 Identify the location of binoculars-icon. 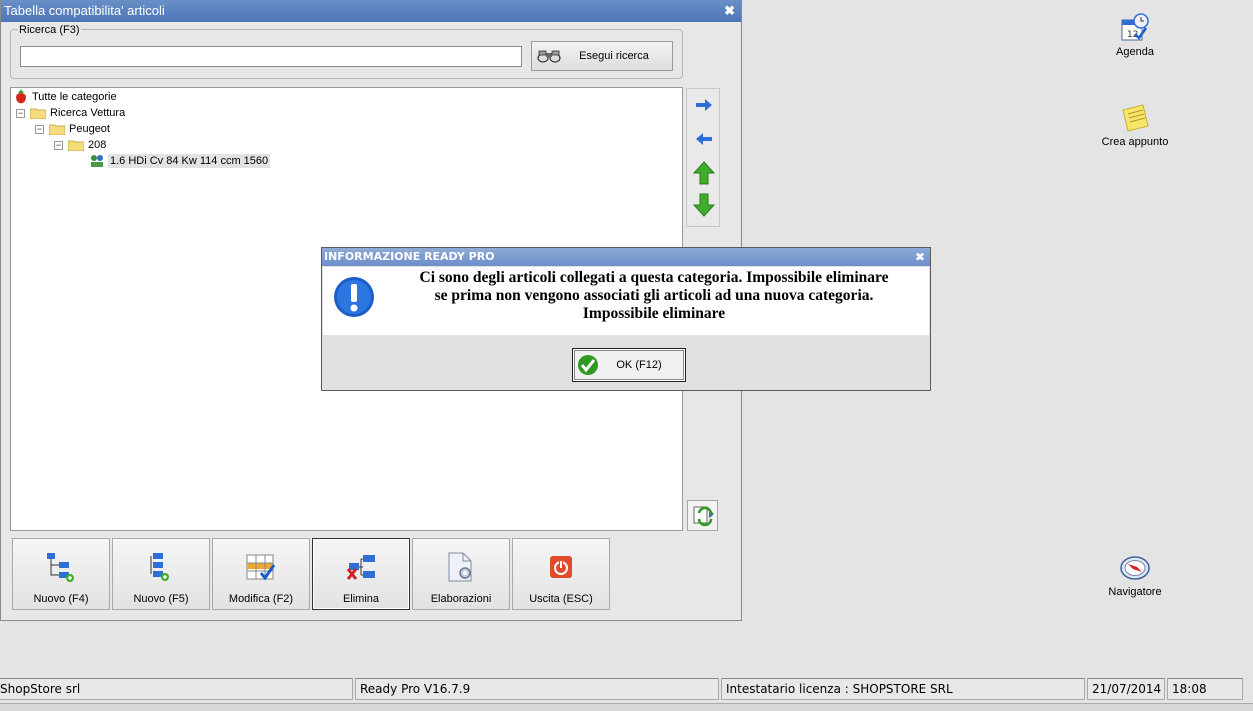
(549, 56).